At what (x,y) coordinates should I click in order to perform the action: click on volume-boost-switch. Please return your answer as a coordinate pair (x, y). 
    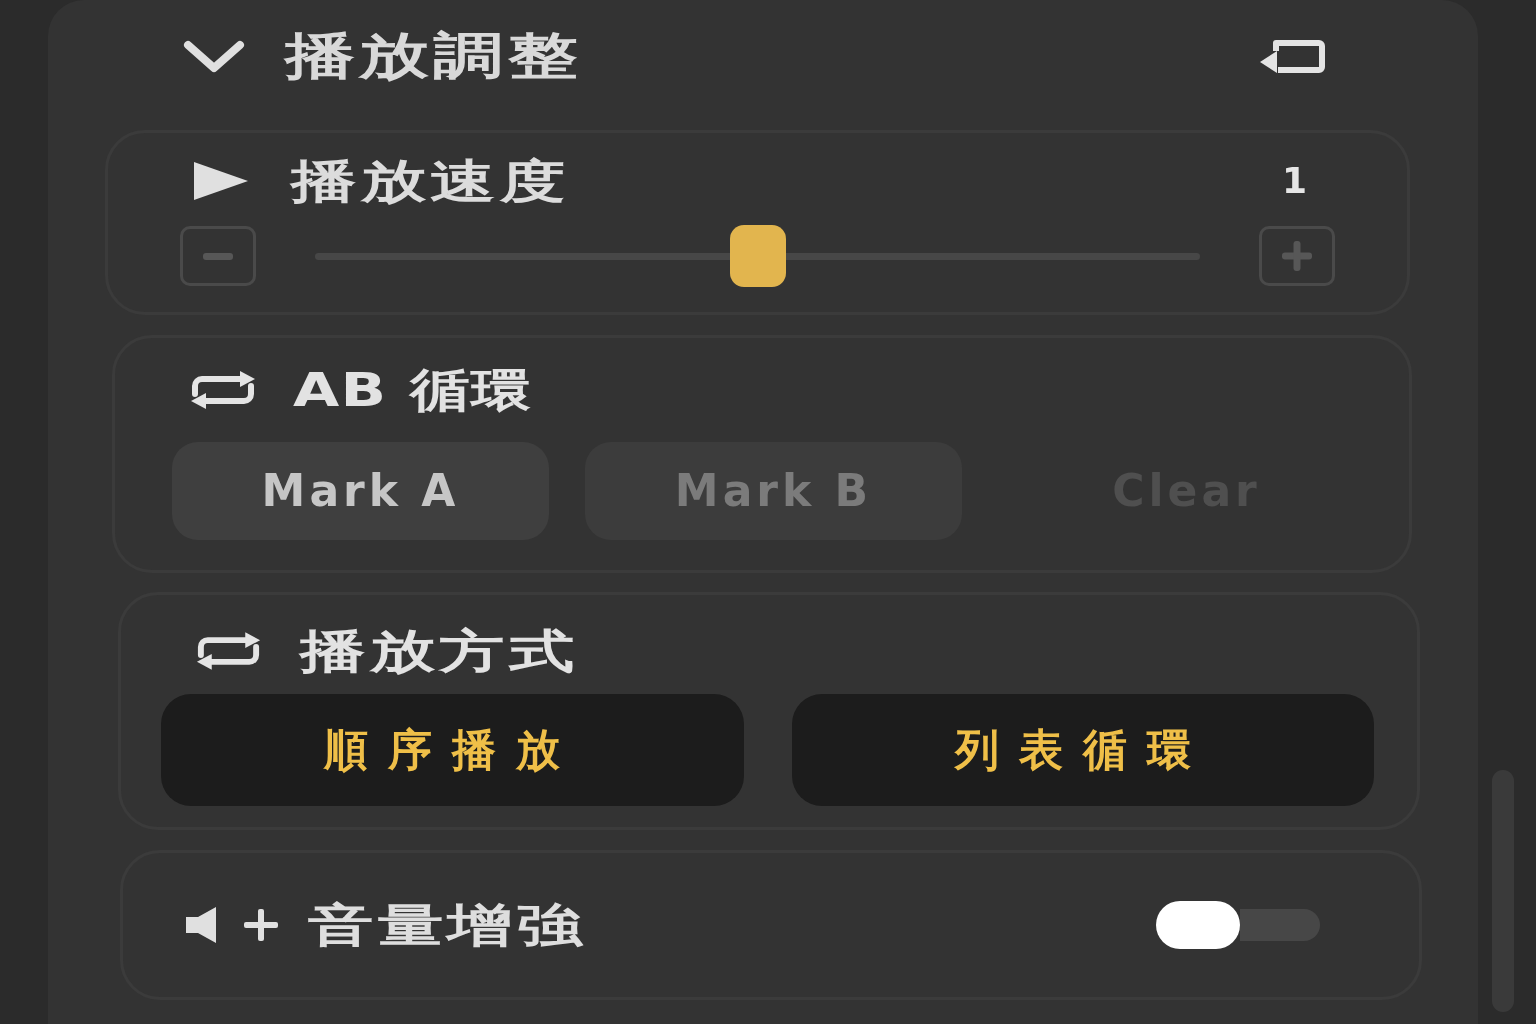
    Looking at the image, I should click on (1238, 925).